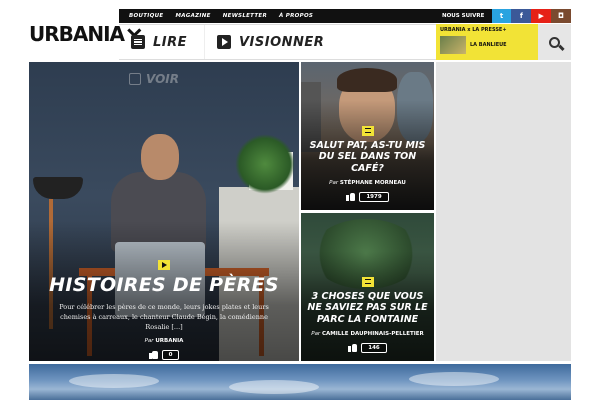 This screenshot has width=600, height=400. I want to click on presse-item-label: LA BANLIEUE, so click(488, 45).